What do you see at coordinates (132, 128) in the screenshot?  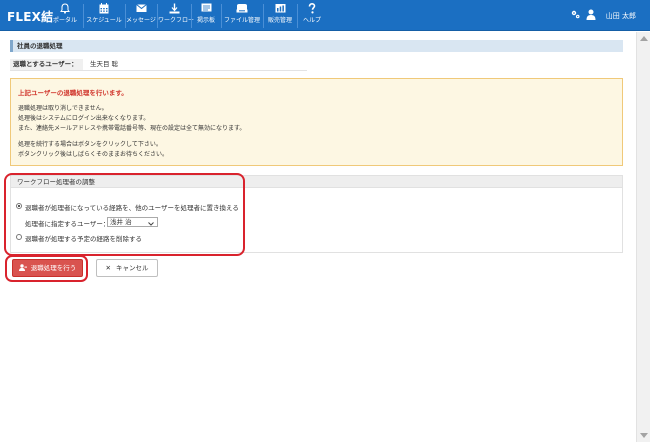 I see `warning-line: また、連絡先メールアドレスや携帯電話番号等、現在の設定は全て無効になります。` at bounding box center [132, 128].